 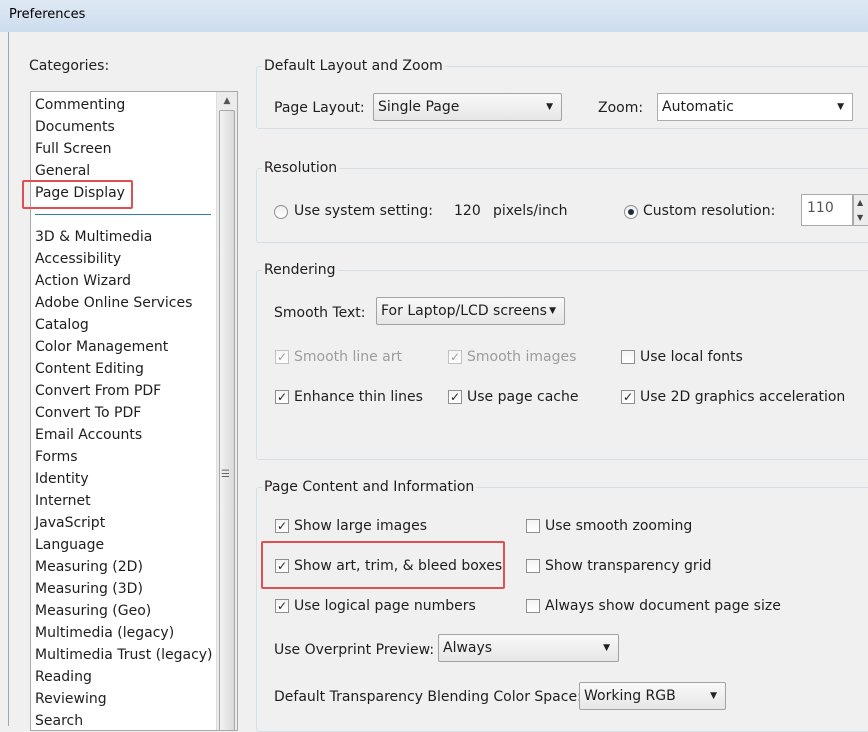 I want to click on category-item-measuring-geo: Measuring (Geo), so click(x=93, y=611).